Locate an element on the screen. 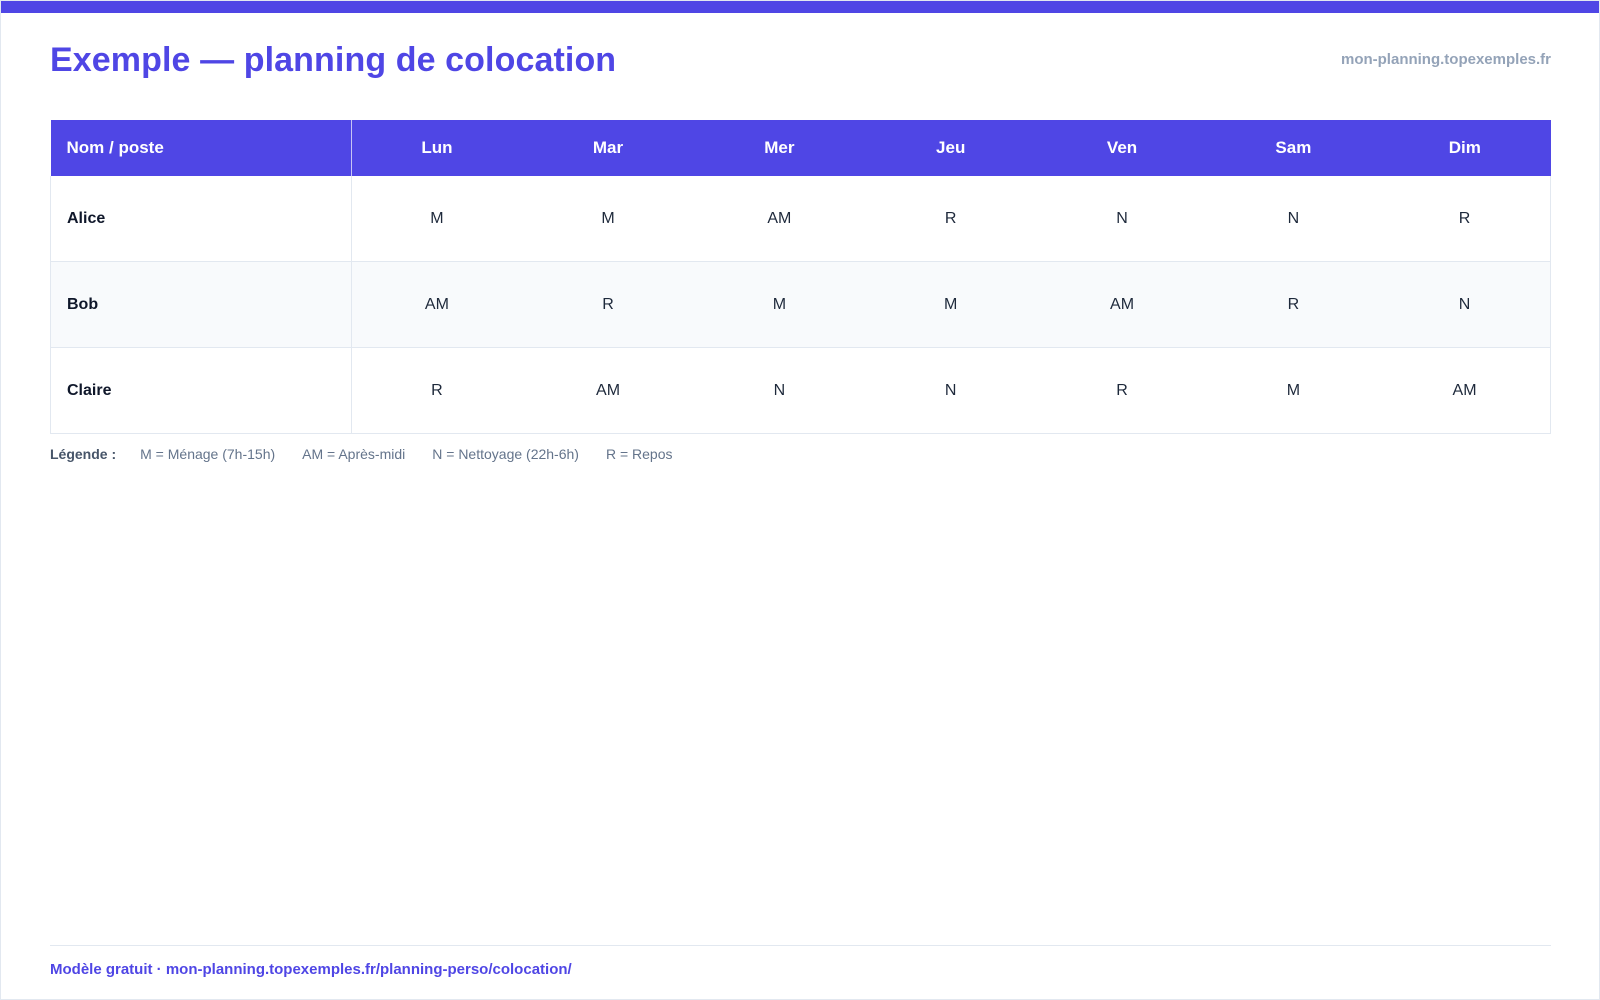 The image size is (1600, 1000). legend-item-m: M = Ménage (7h-15h) is located at coordinates (208, 454).